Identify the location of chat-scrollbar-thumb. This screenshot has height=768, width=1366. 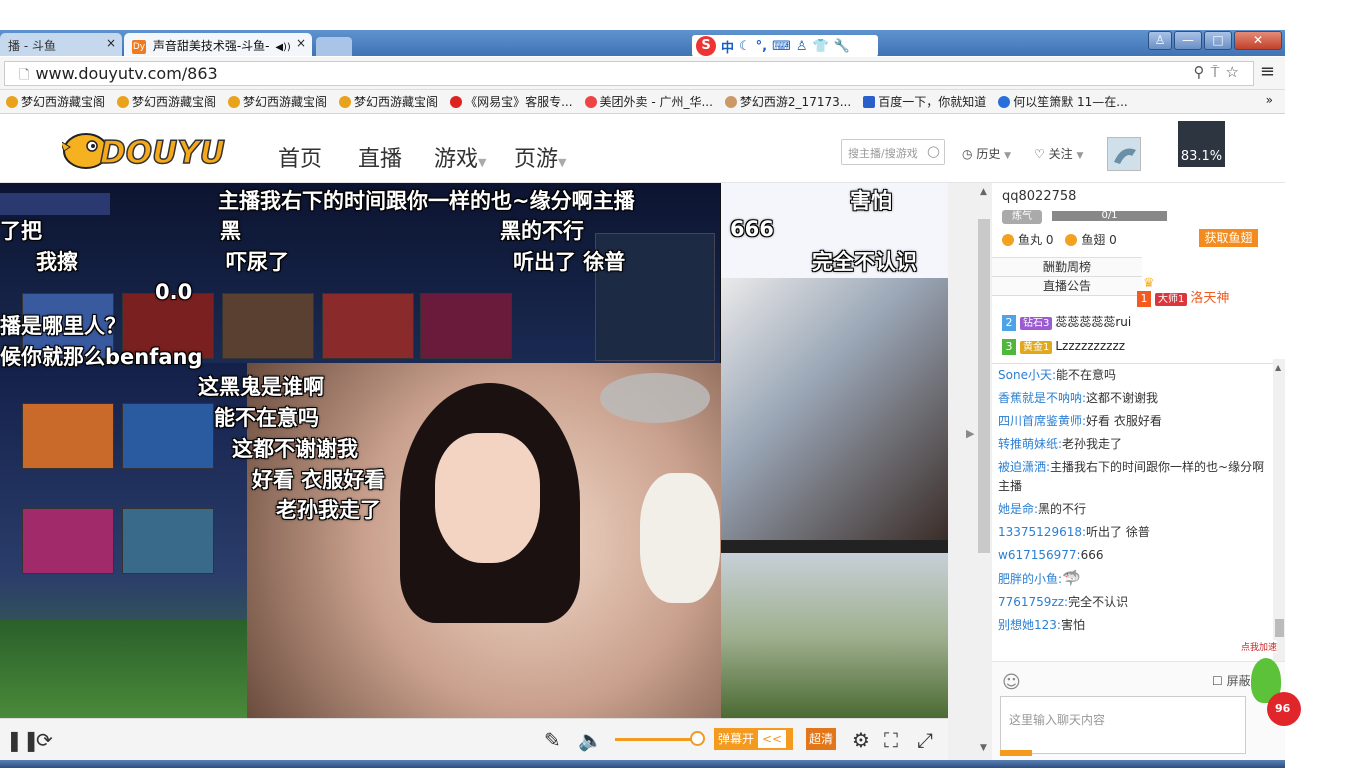
(1279, 628).